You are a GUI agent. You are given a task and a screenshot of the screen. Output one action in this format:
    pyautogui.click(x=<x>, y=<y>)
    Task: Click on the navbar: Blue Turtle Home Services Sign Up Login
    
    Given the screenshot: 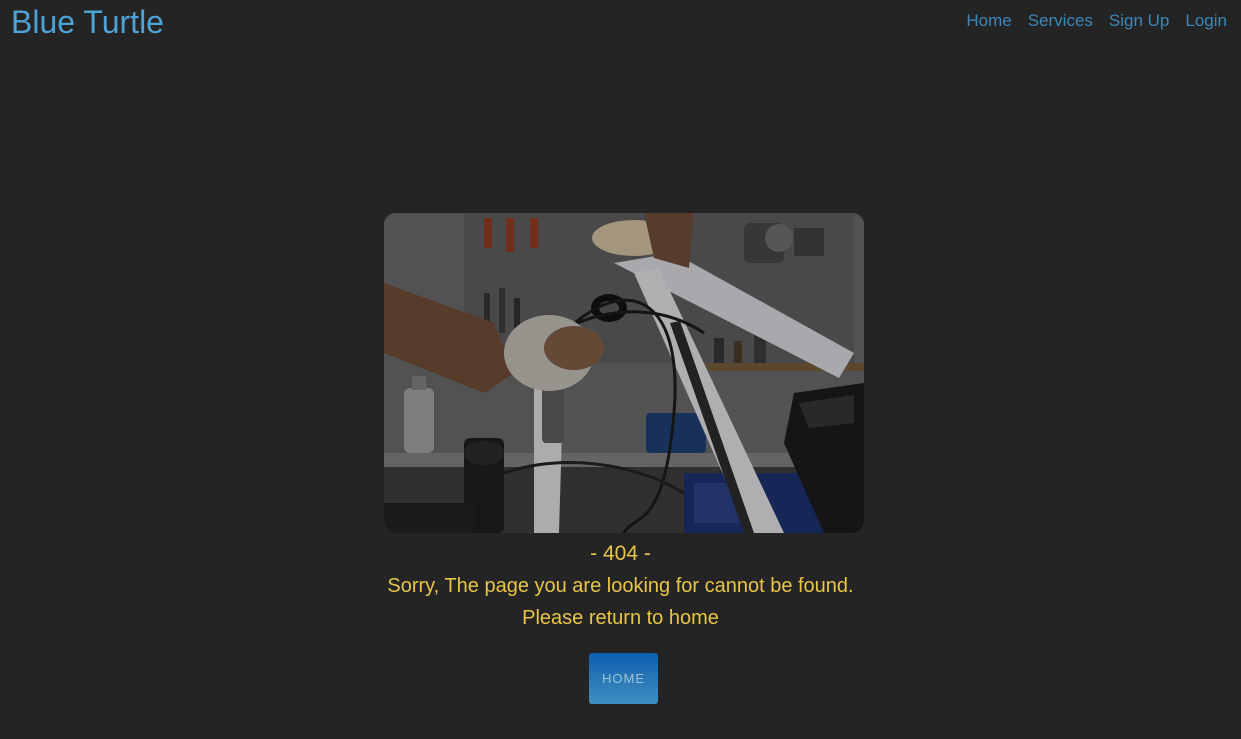 What is the action you would take?
    pyautogui.click(x=620, y=22)
    